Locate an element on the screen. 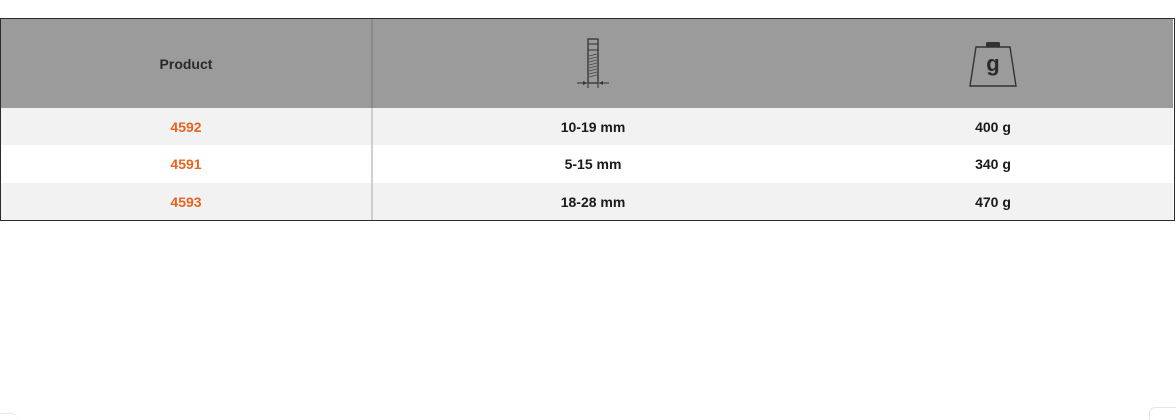 This screenshot has height=420, width=1176. scroll-edge-left is located at coordinates (9, 416).